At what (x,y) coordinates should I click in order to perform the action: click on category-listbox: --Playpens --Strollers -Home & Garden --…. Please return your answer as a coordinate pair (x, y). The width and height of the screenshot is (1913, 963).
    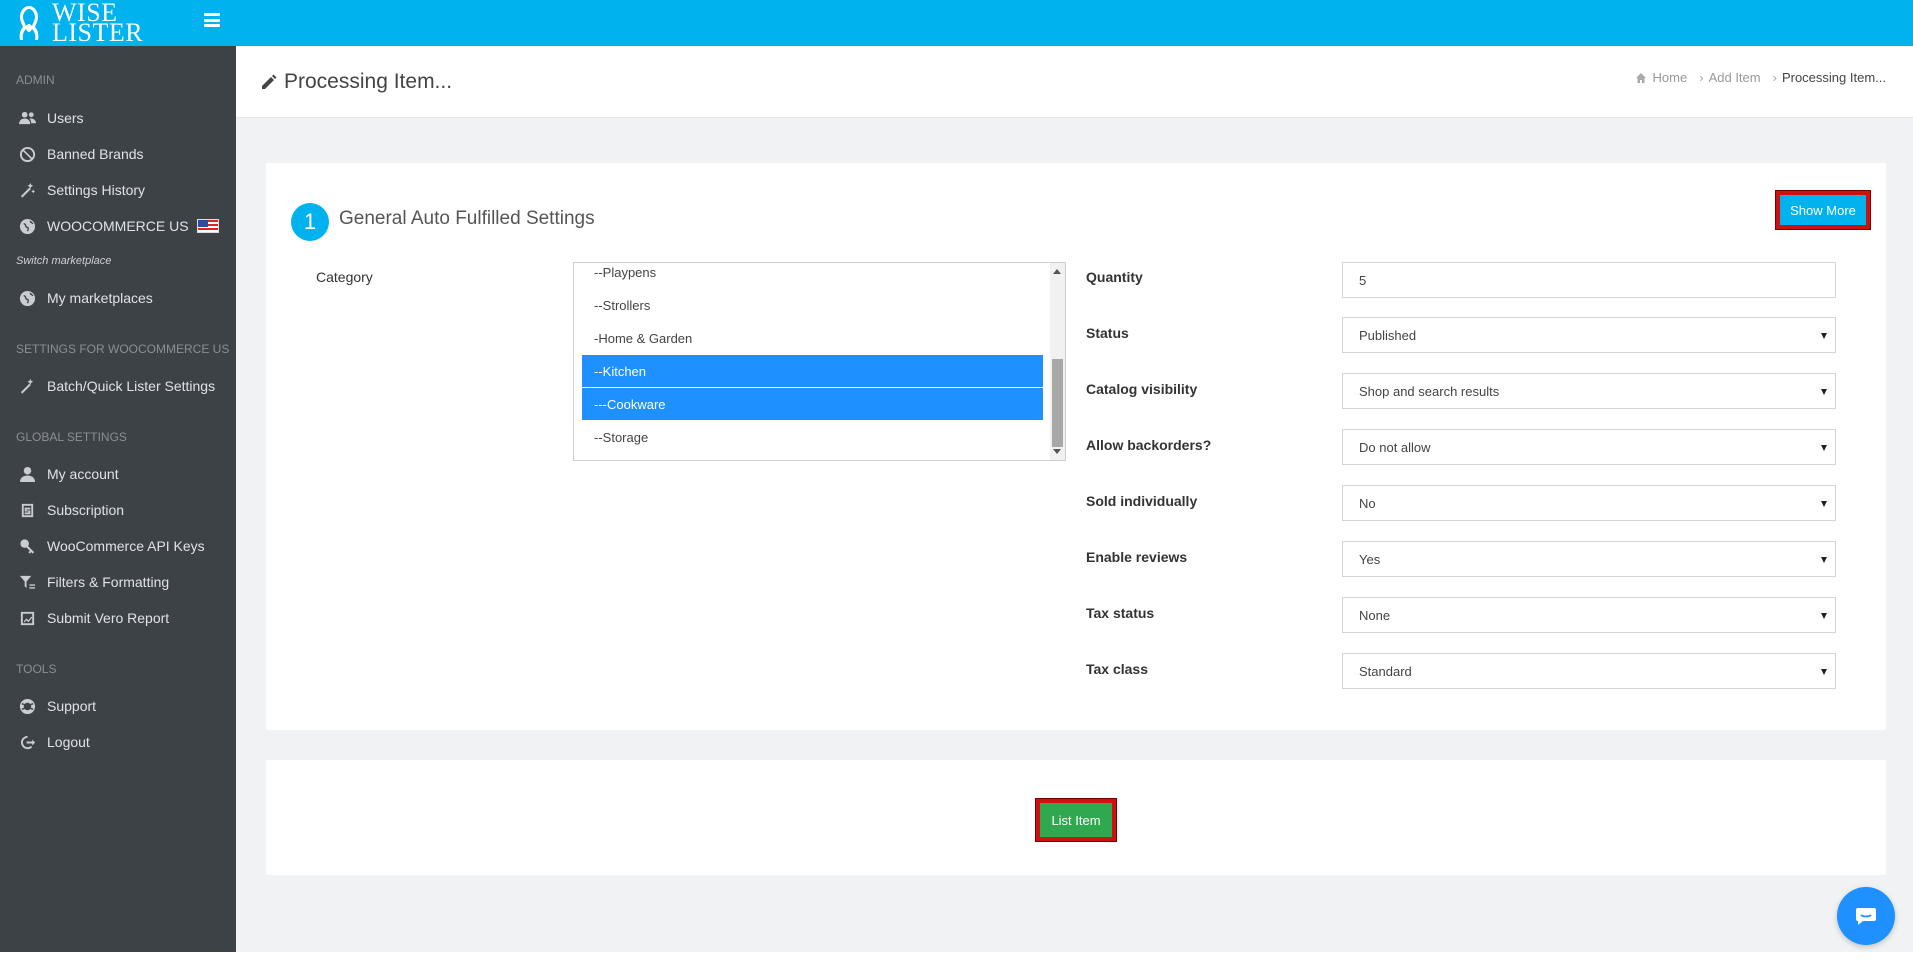
    Looking at the image, I should click on (819, 361).